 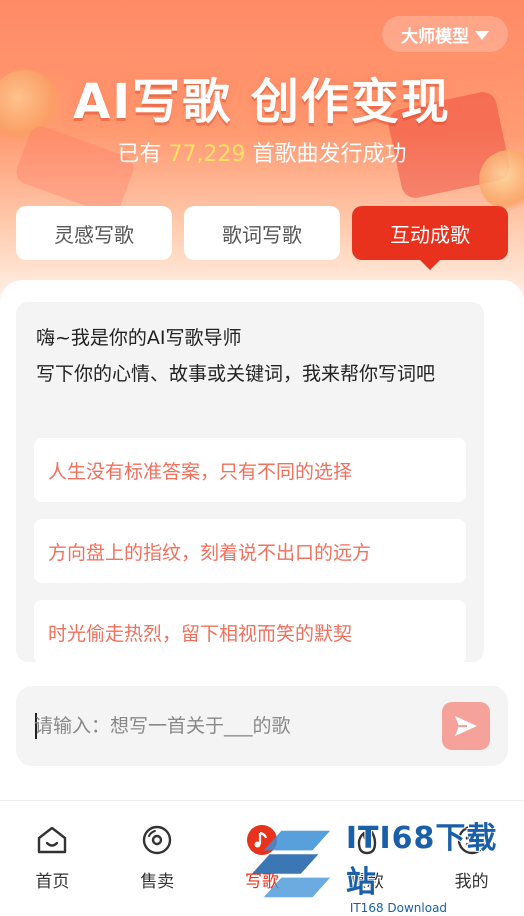 I want to click on subtitle-suffix: 首歌曲发行成功, so click(x=329, y=154).